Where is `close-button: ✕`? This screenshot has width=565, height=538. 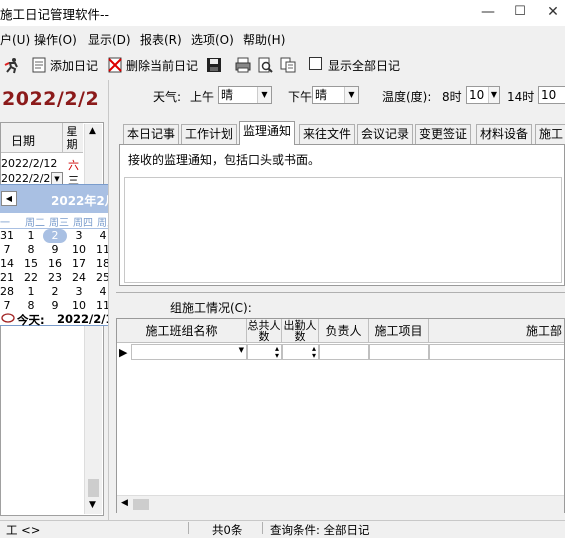 close-button: ✕ is located at coordinates (553, 12).